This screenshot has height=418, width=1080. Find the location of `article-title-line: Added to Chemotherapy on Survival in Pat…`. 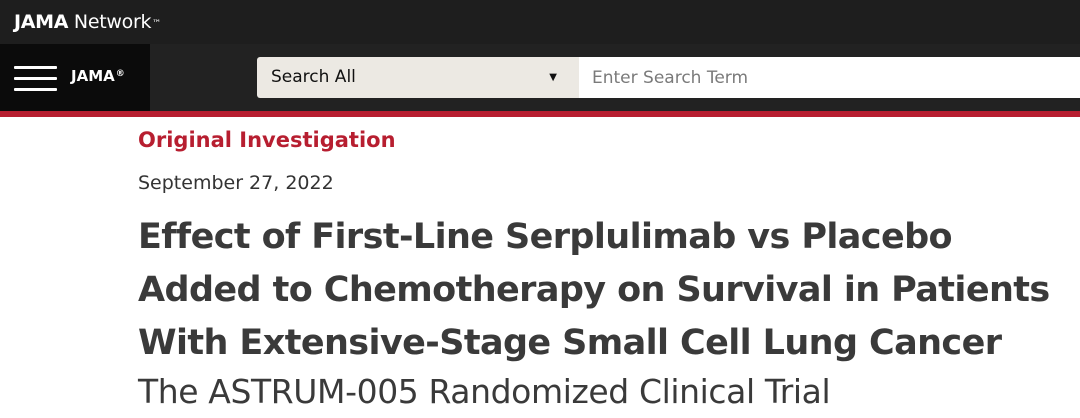

article-title-line: Added to Chemotherapy on Survival in Pat… is located at coordinates (594, 290).